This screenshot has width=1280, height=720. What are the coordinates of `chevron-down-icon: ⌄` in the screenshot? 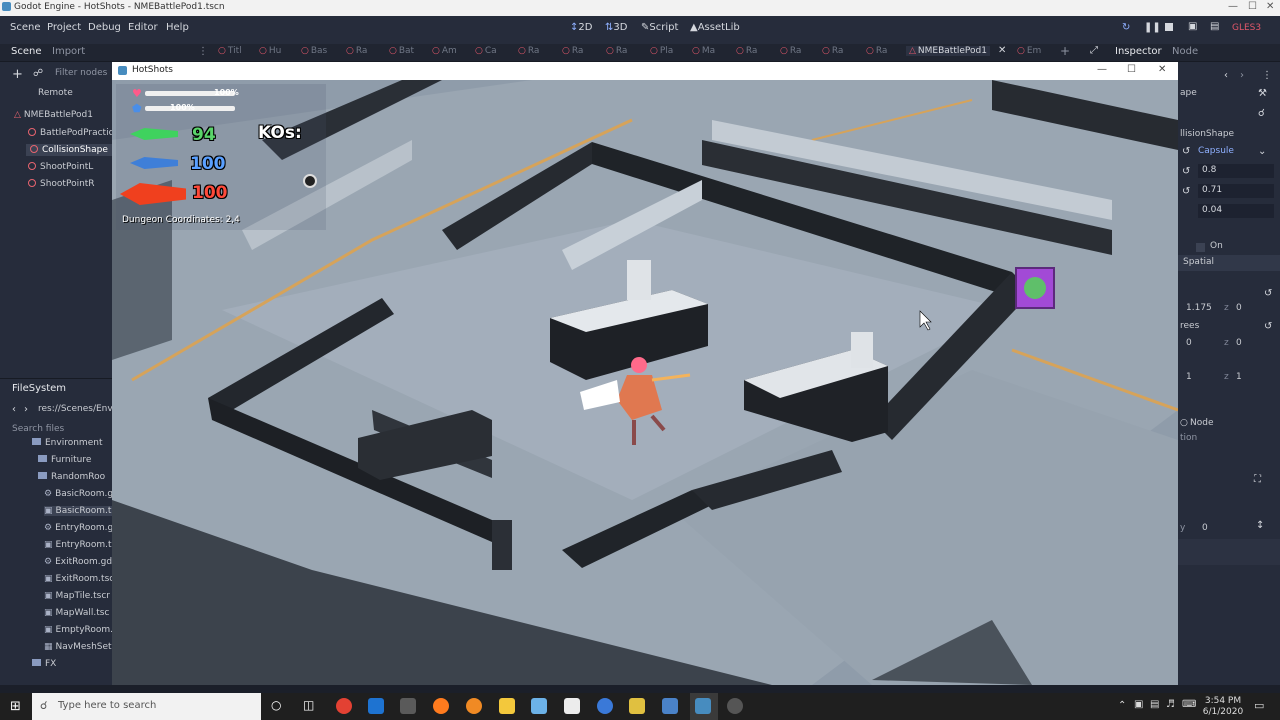 It's located at (1262, 151).